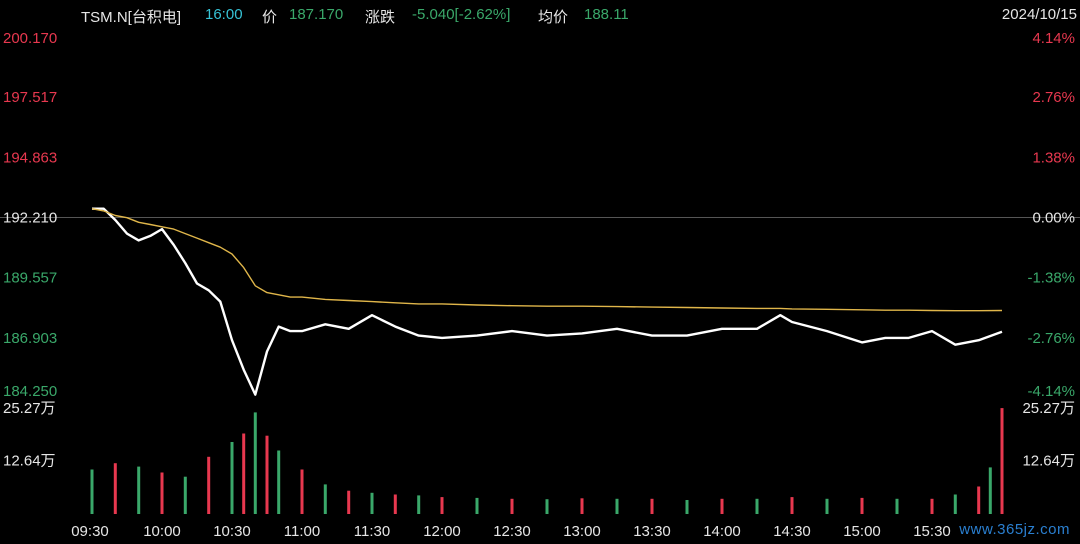 The height and width of the screenshot is (544, 1080). What do you see at coordinates (932, 531) in the screenshot?
I see `x-tick: 15:30` at bounding box center [932, 531].